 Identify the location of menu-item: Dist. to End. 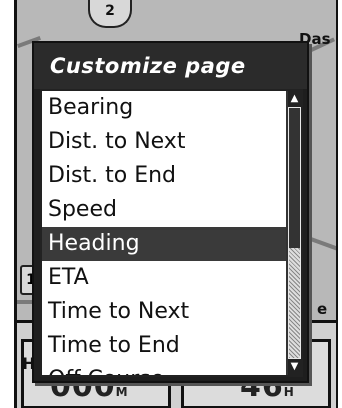
(165, 176).